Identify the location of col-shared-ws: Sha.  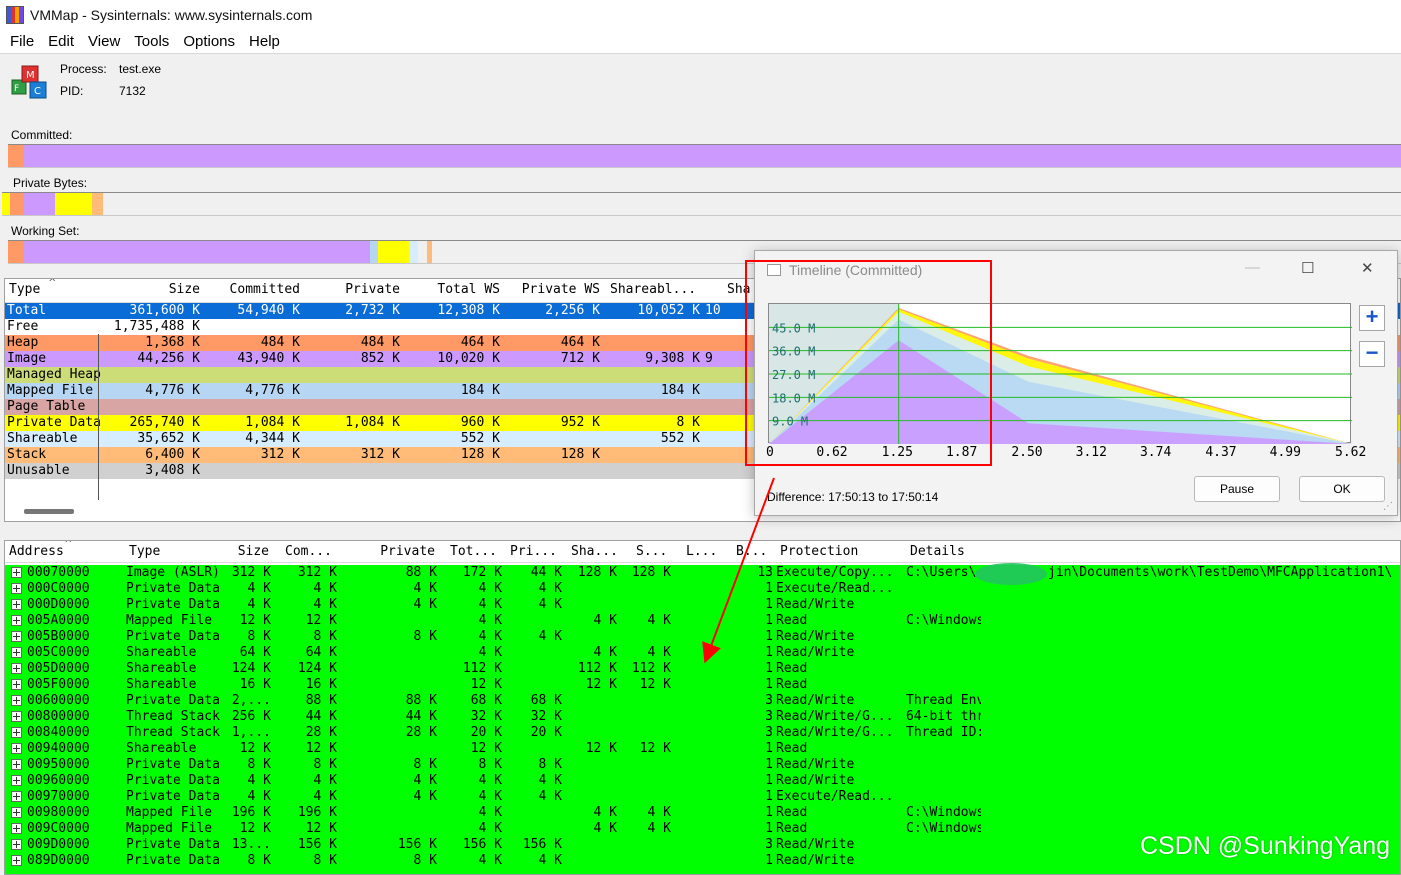
(738, 289).